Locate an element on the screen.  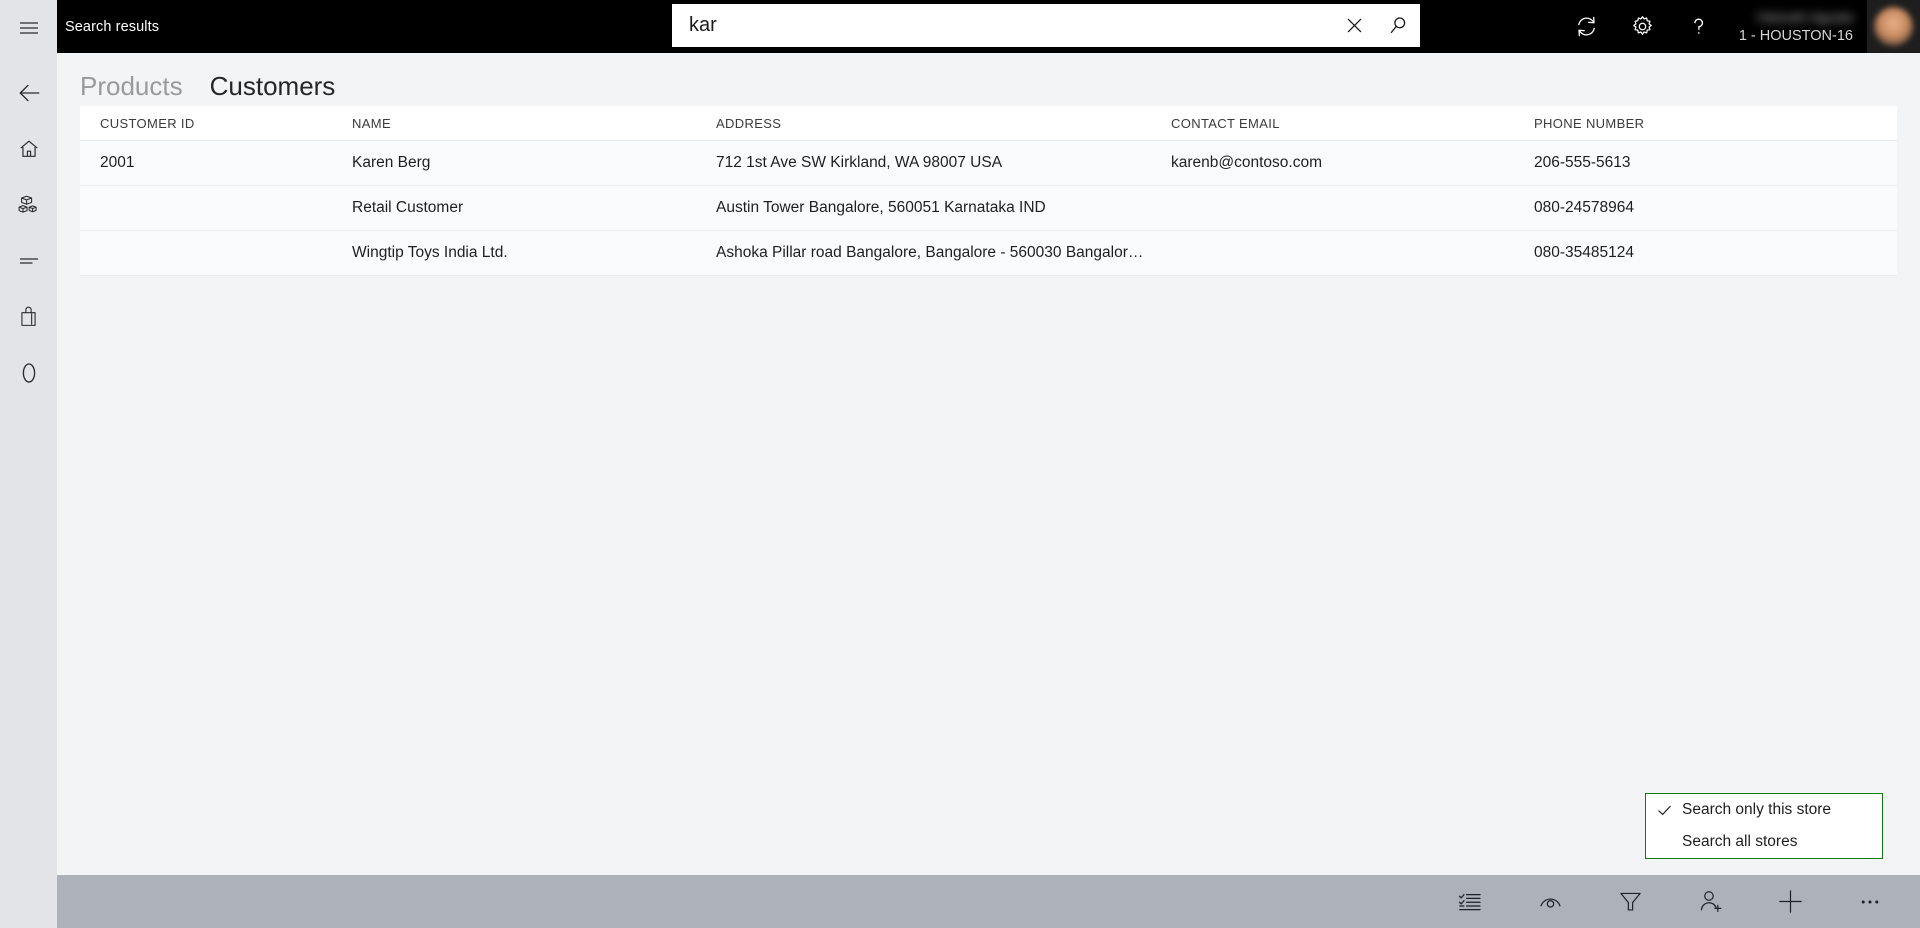
cell-phone-number: 206-555-5613 is located at coordinates (1582, 162).